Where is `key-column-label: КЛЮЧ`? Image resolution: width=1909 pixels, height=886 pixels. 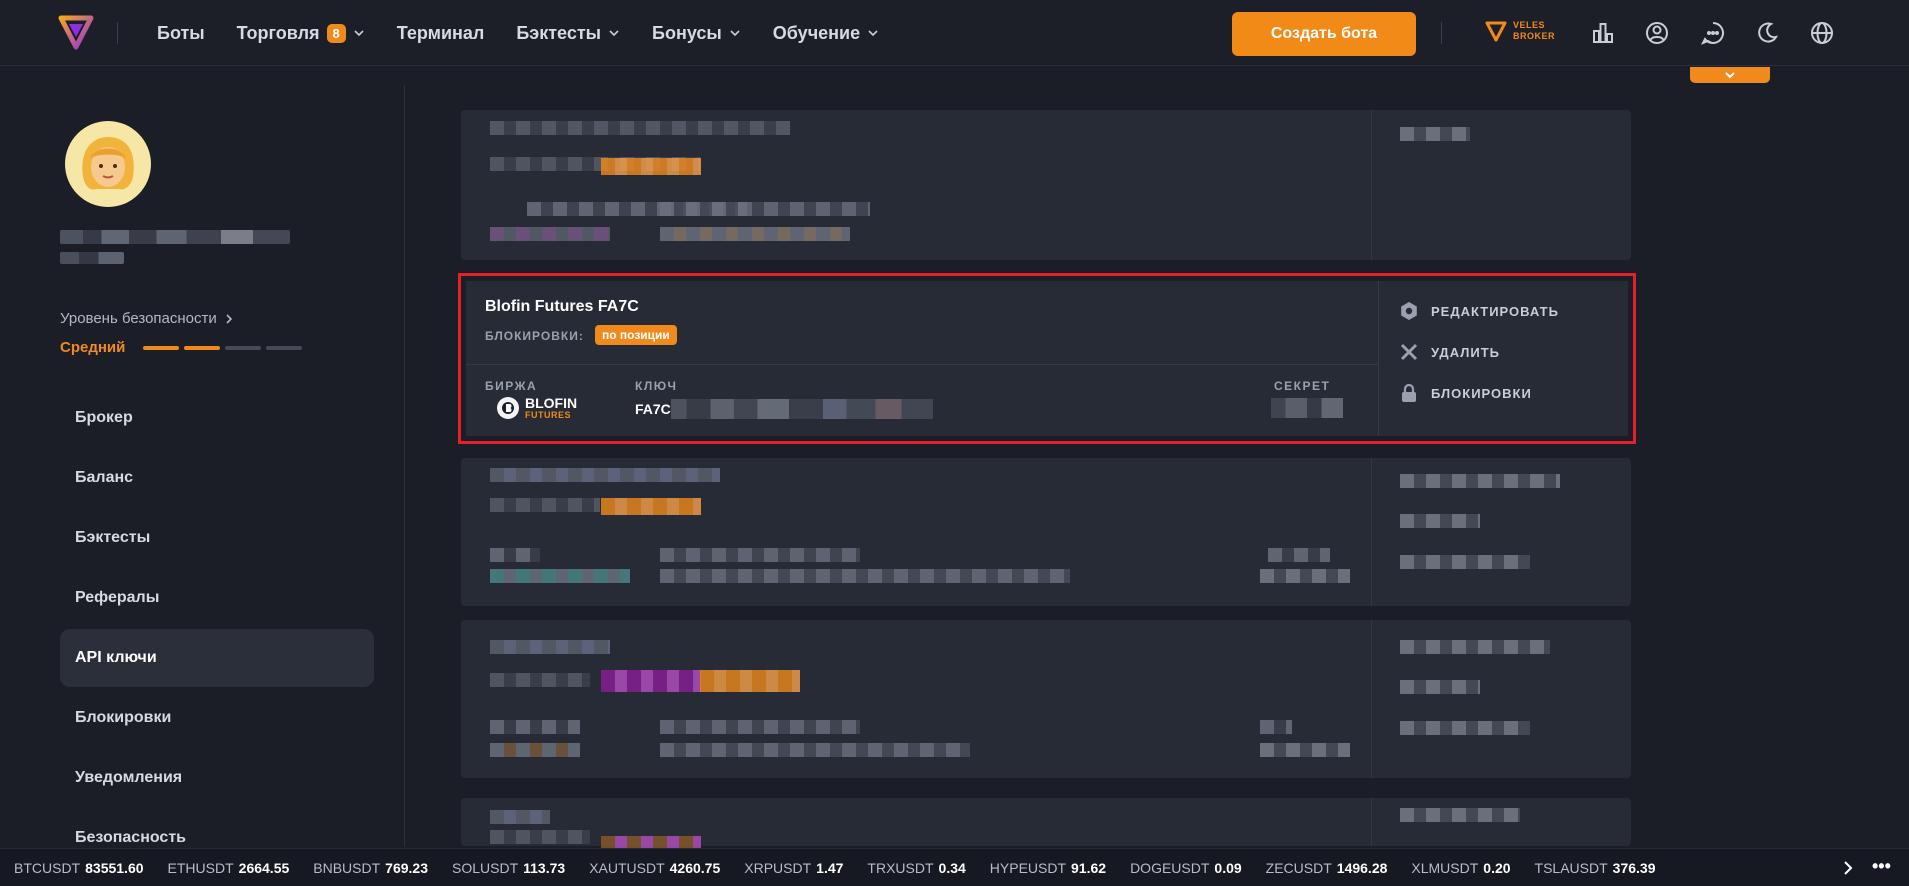
key-column-label: КЛЮЧ is located at coordinates (656, 386).